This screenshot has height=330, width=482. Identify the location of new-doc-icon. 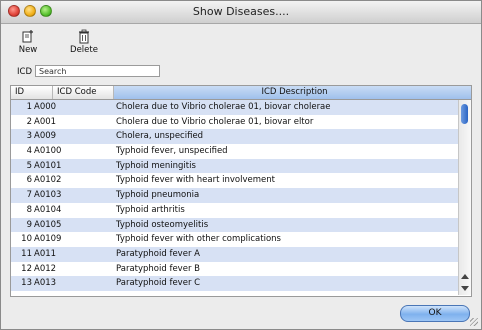
(28, 36).